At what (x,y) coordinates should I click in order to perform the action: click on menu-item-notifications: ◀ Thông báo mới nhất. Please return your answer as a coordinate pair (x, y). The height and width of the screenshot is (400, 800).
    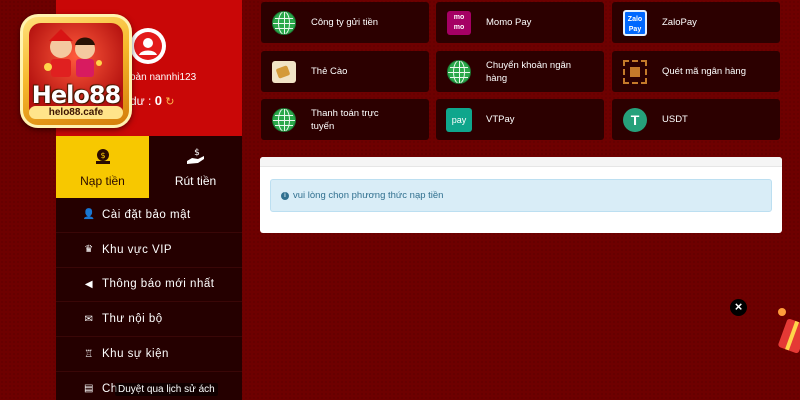
    Looking at the image, I should click on (149, 285).